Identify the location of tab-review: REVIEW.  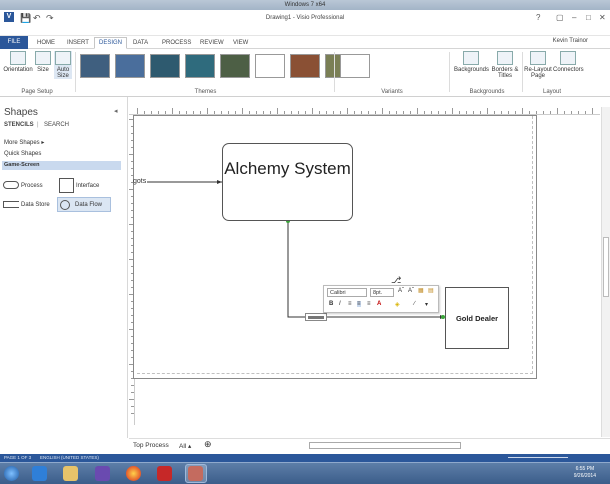
(212, 43).